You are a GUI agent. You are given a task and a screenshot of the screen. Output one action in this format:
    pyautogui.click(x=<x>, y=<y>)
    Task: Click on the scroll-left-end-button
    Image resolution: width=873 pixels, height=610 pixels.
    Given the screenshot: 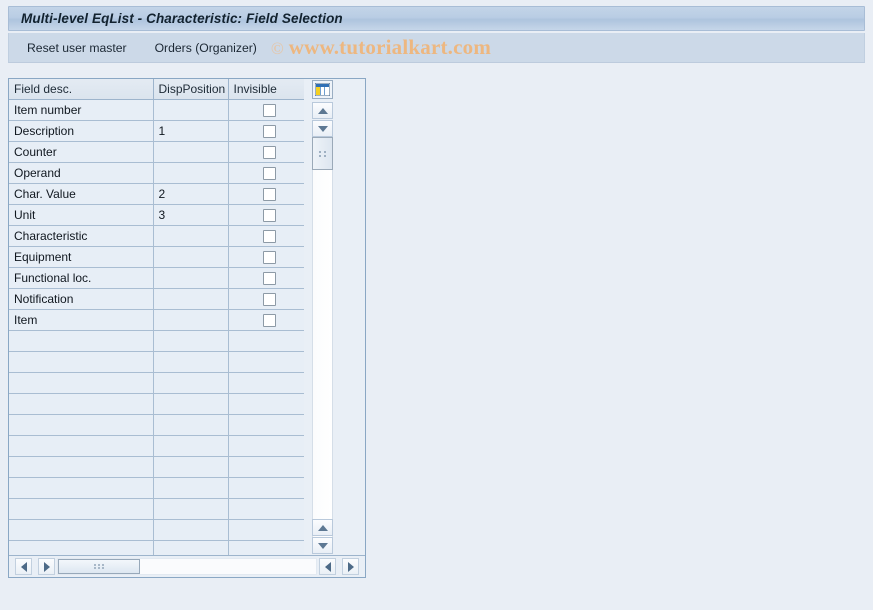 What is the action you would take?
    pyautogui.click(x=327, y=566)
    